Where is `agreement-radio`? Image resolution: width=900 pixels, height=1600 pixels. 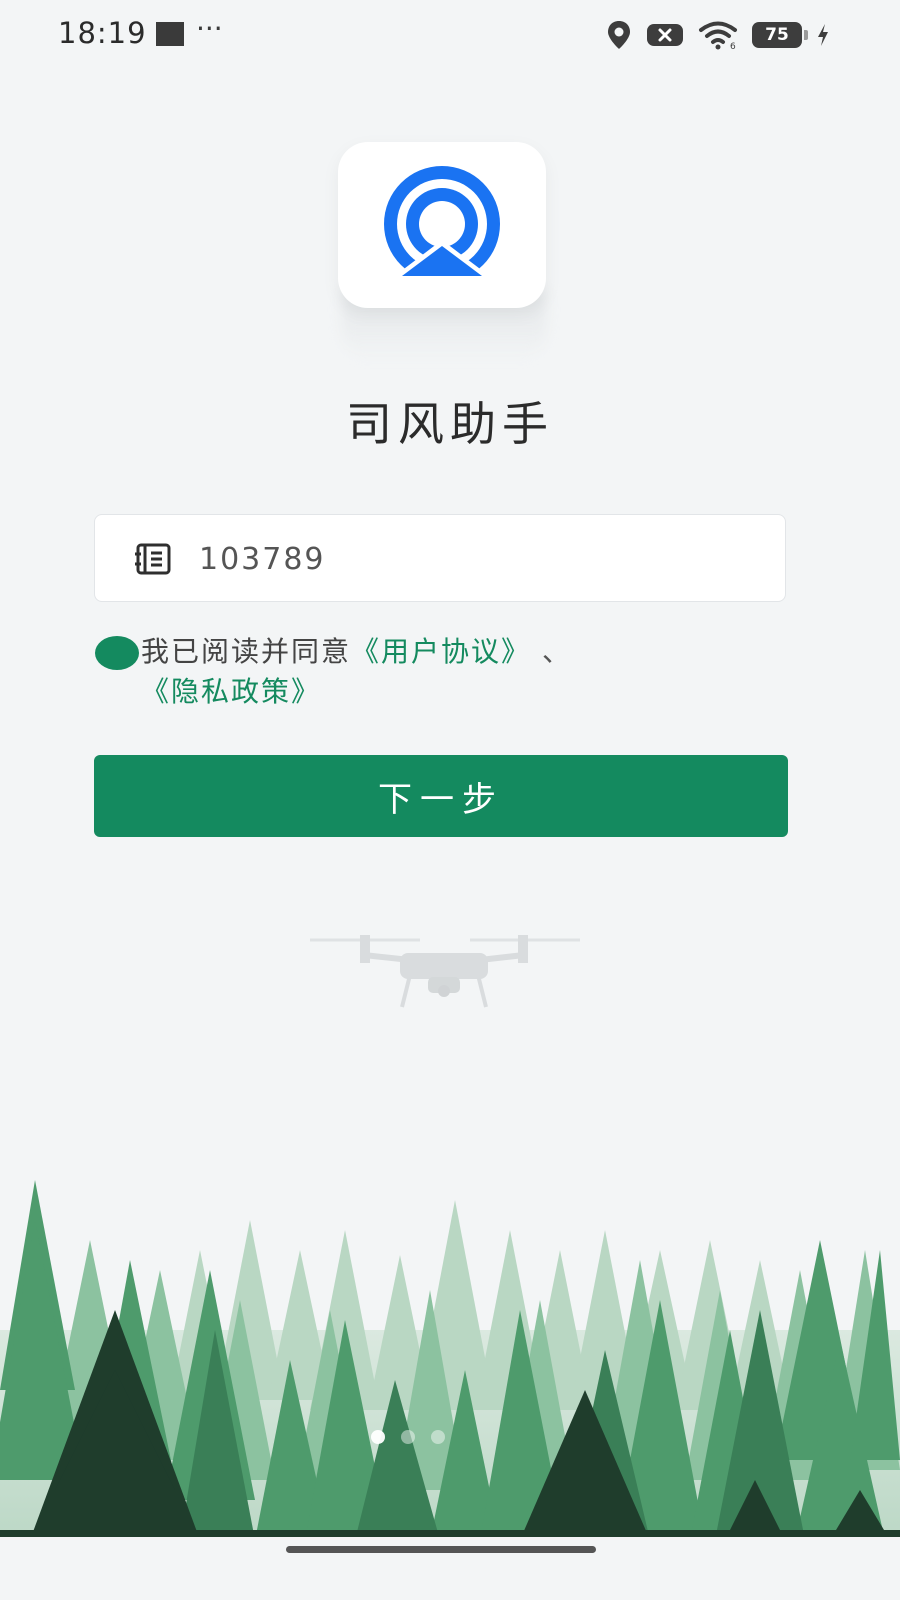
agreement-radio is located at coordinates (117, 653).